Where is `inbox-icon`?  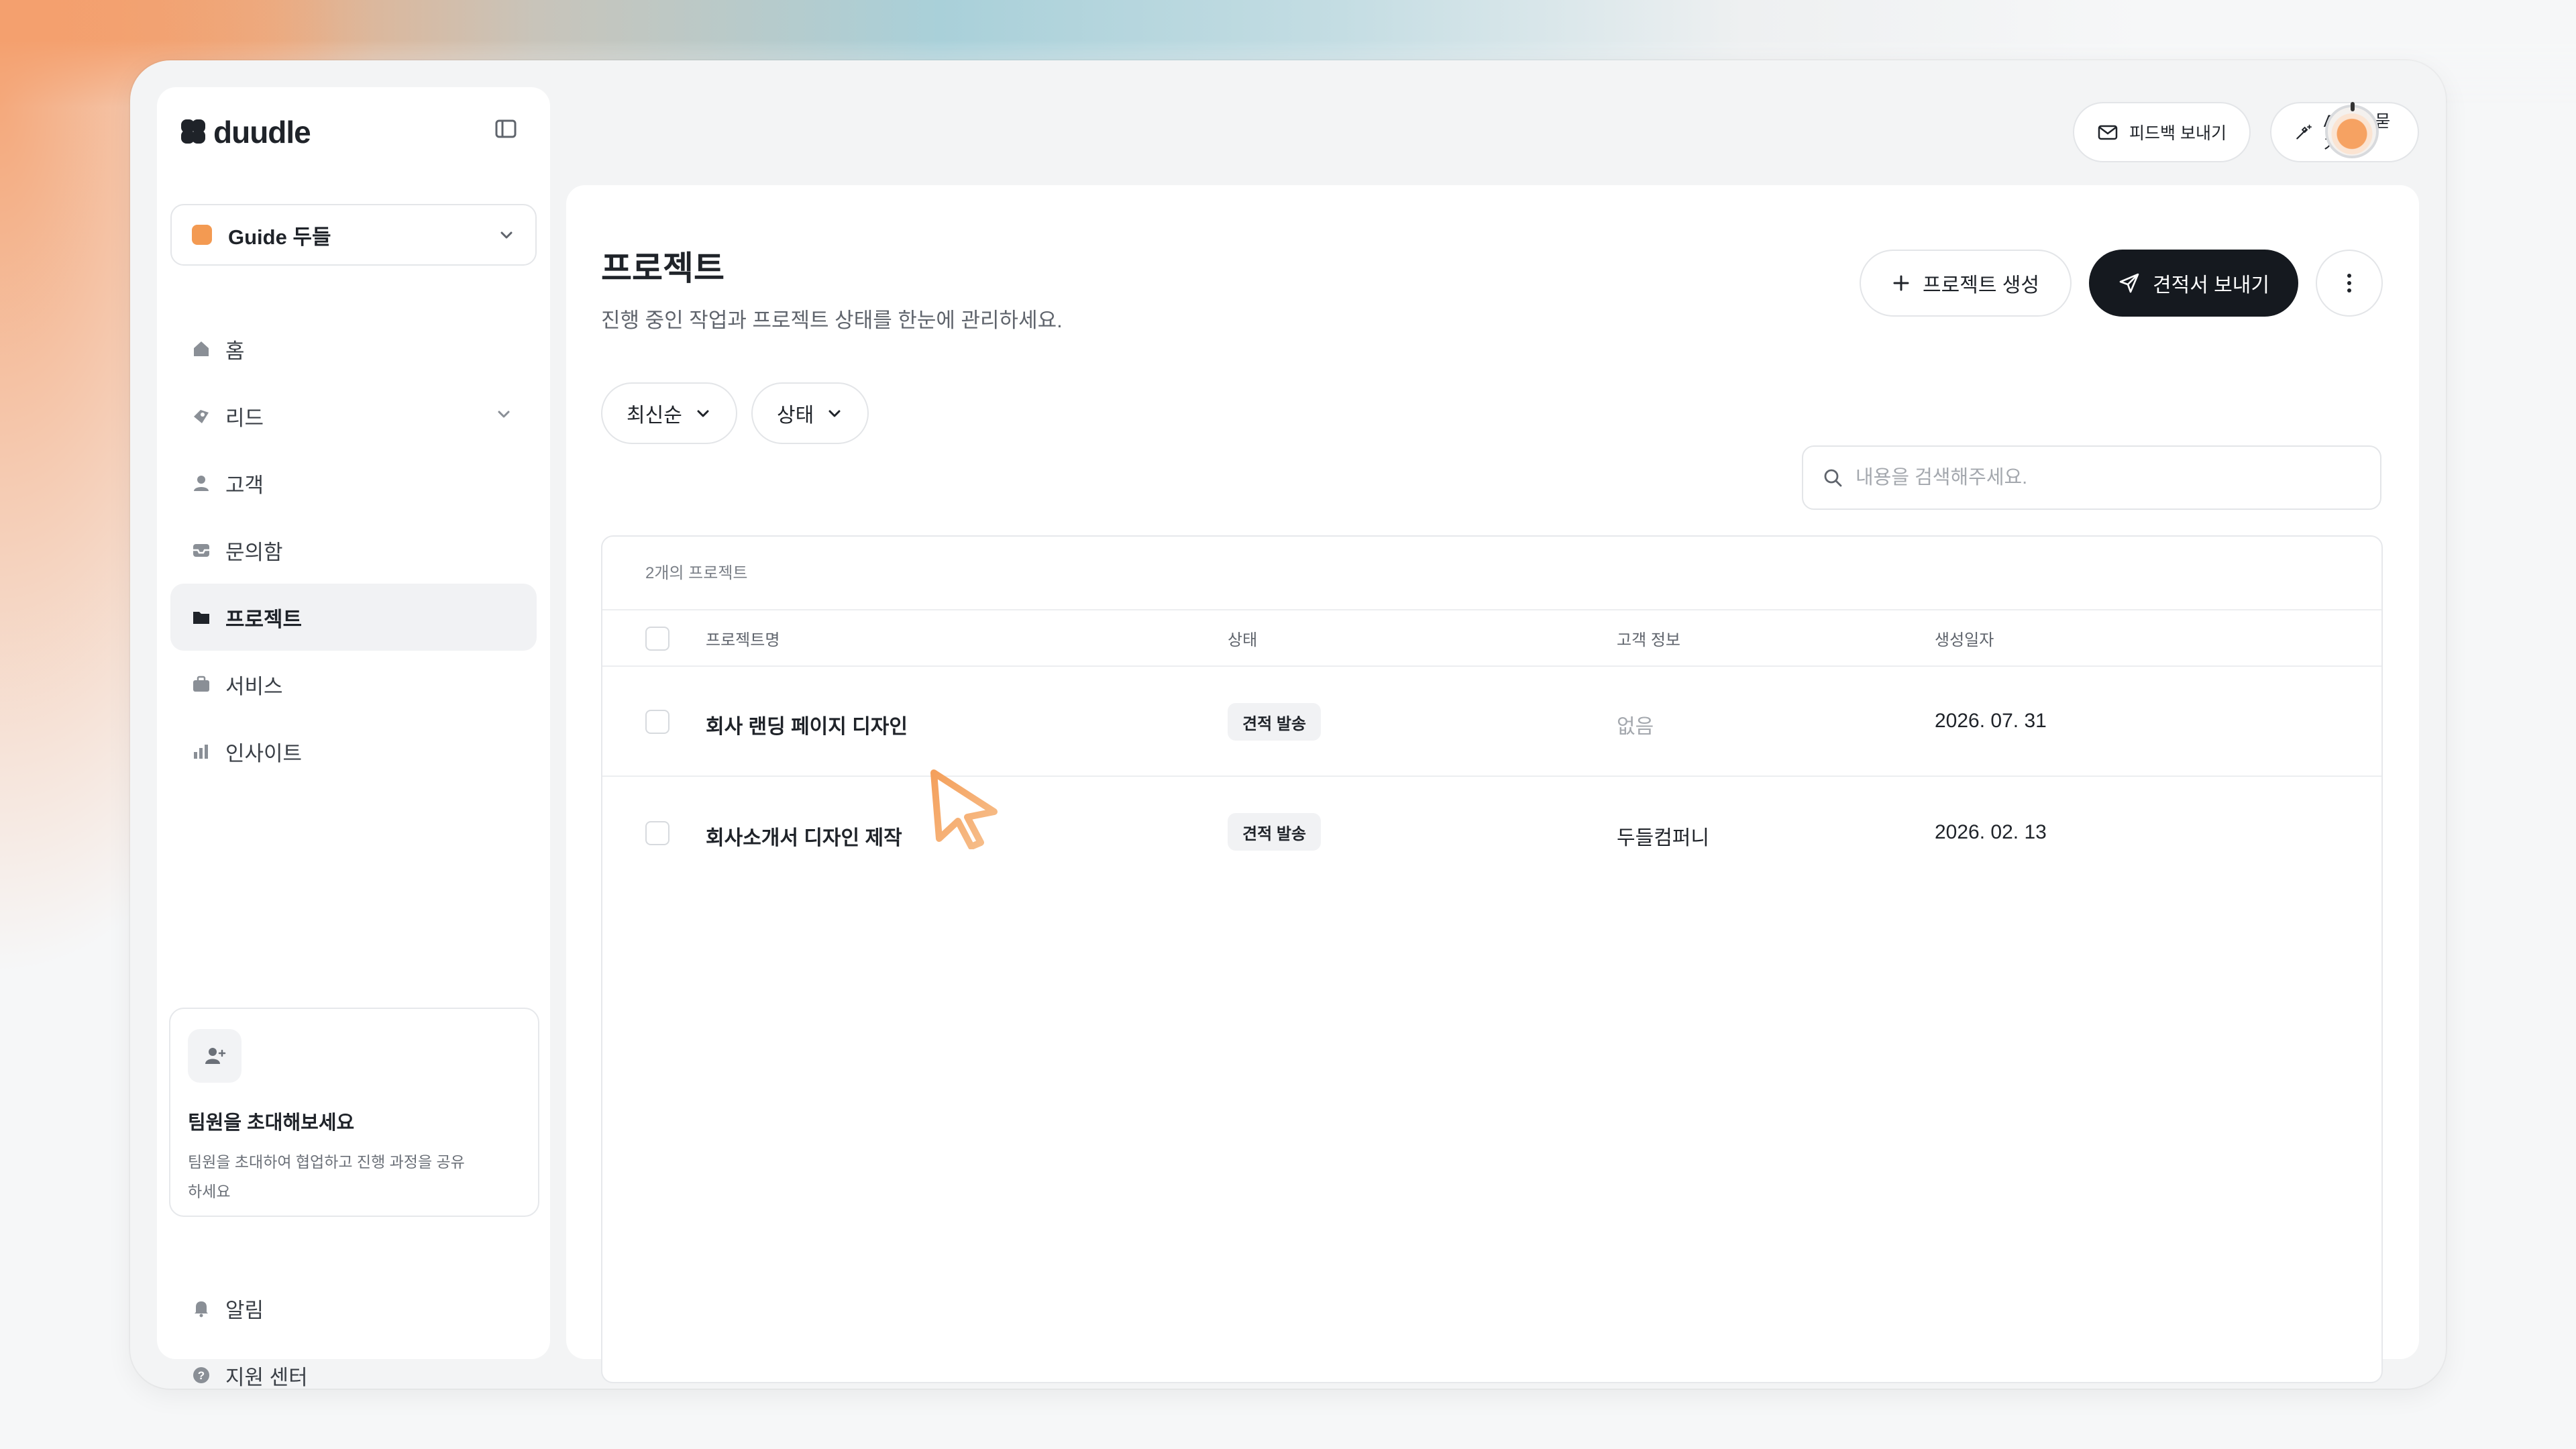
inbox-icon is located at coordinates (201, 550).